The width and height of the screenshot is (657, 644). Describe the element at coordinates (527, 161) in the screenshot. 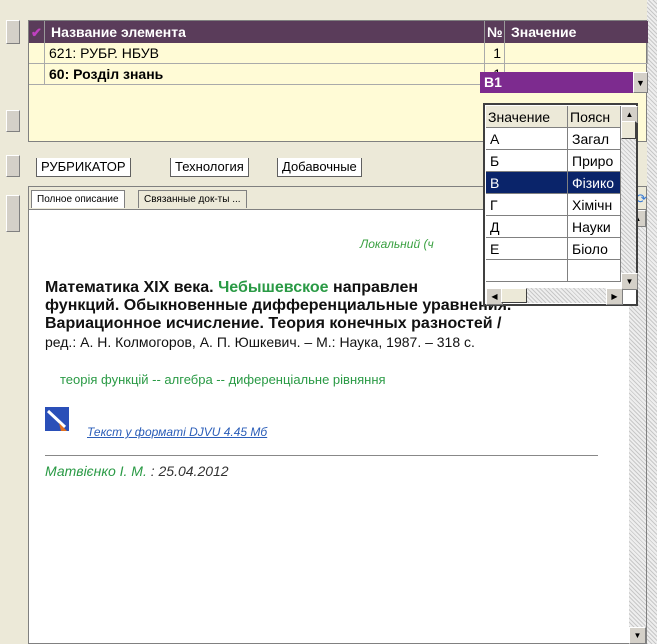

I see `dropdown-item-code: Б` at that location.